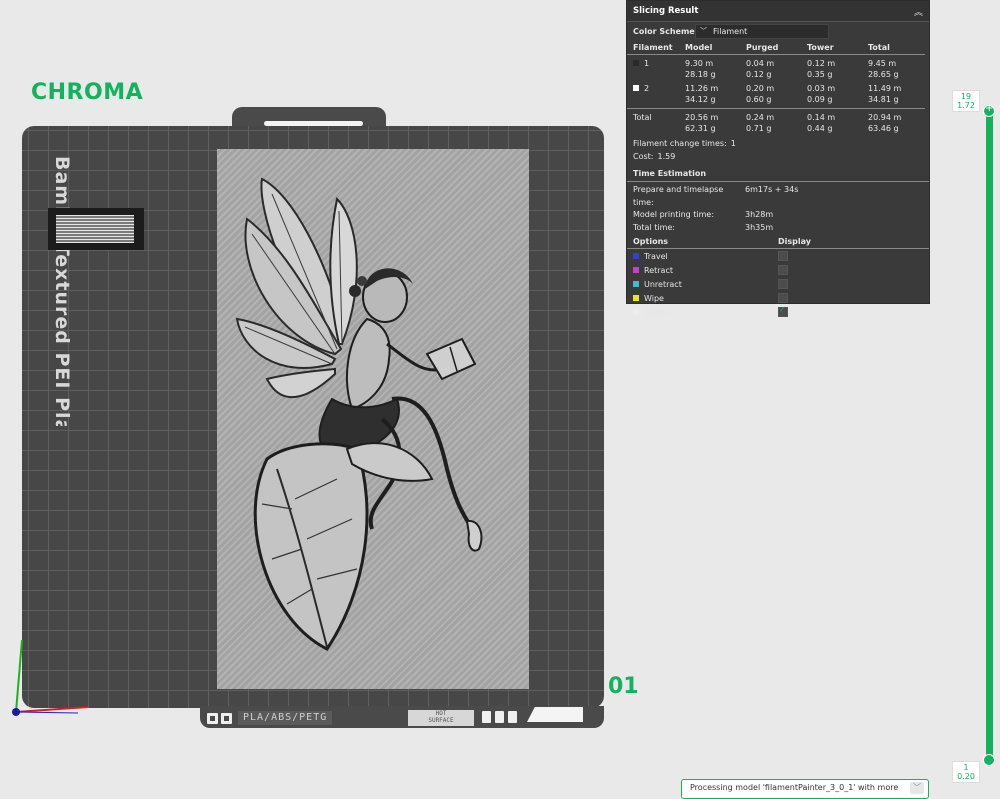  I want to click on display-checkbox-wipe, so click(783, 298).